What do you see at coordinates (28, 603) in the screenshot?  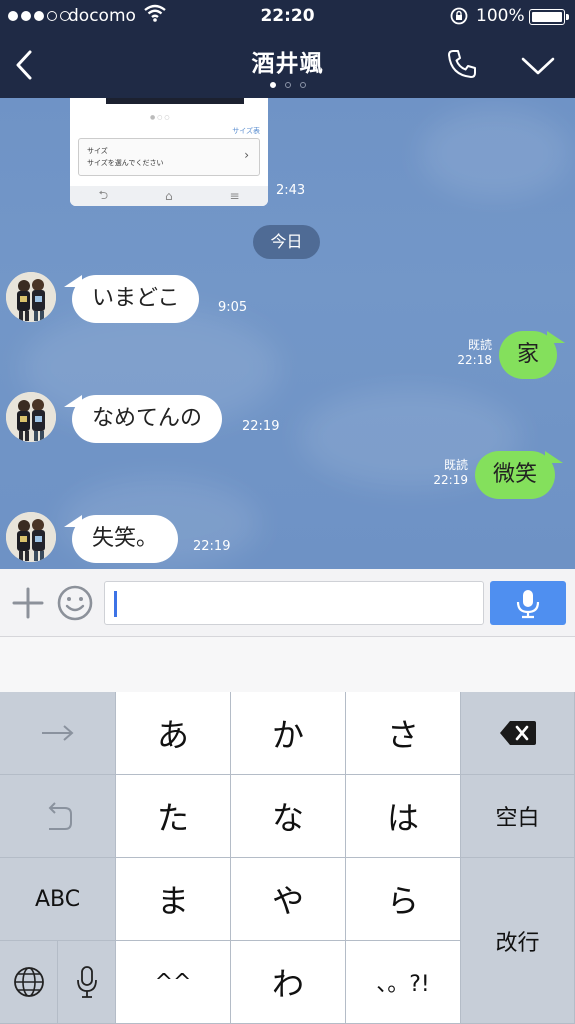 I see `plus-icon` at bounding box center [28, 603].